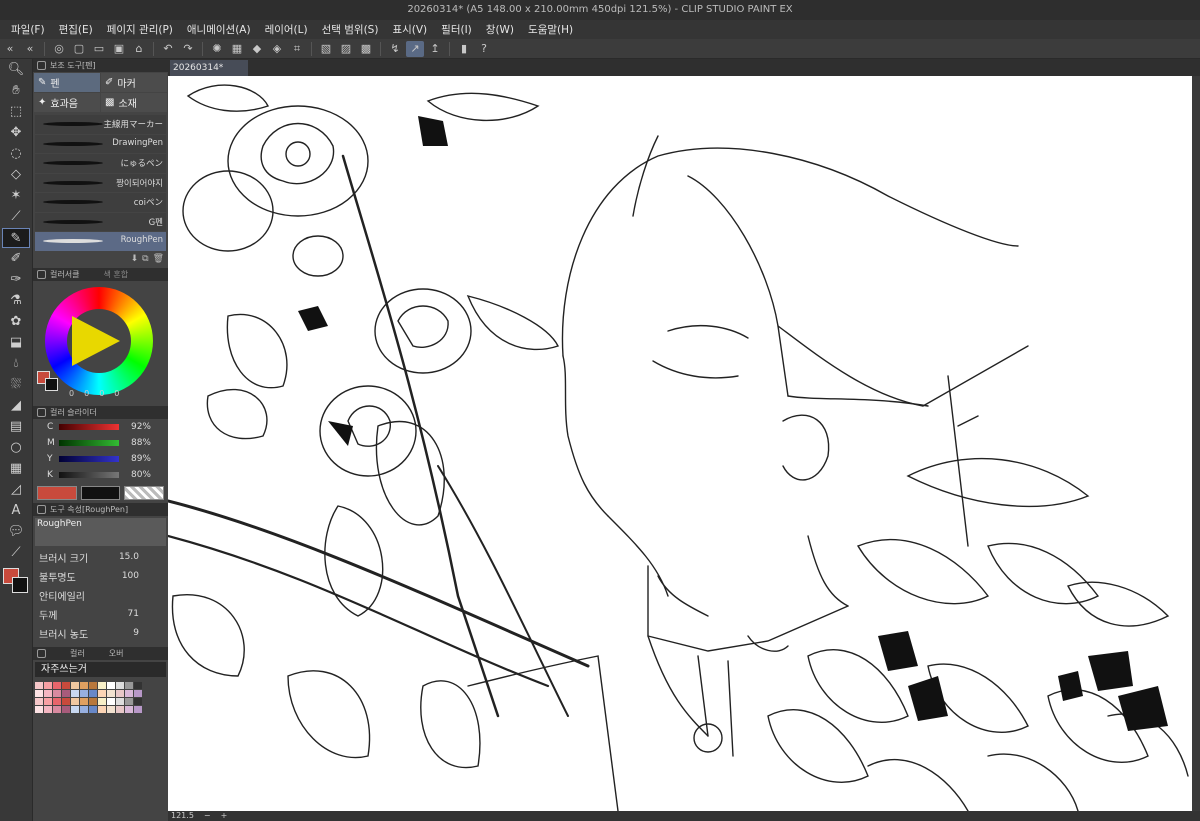  I want to click on duplicate-icon: ⧉, so click(145, 261).